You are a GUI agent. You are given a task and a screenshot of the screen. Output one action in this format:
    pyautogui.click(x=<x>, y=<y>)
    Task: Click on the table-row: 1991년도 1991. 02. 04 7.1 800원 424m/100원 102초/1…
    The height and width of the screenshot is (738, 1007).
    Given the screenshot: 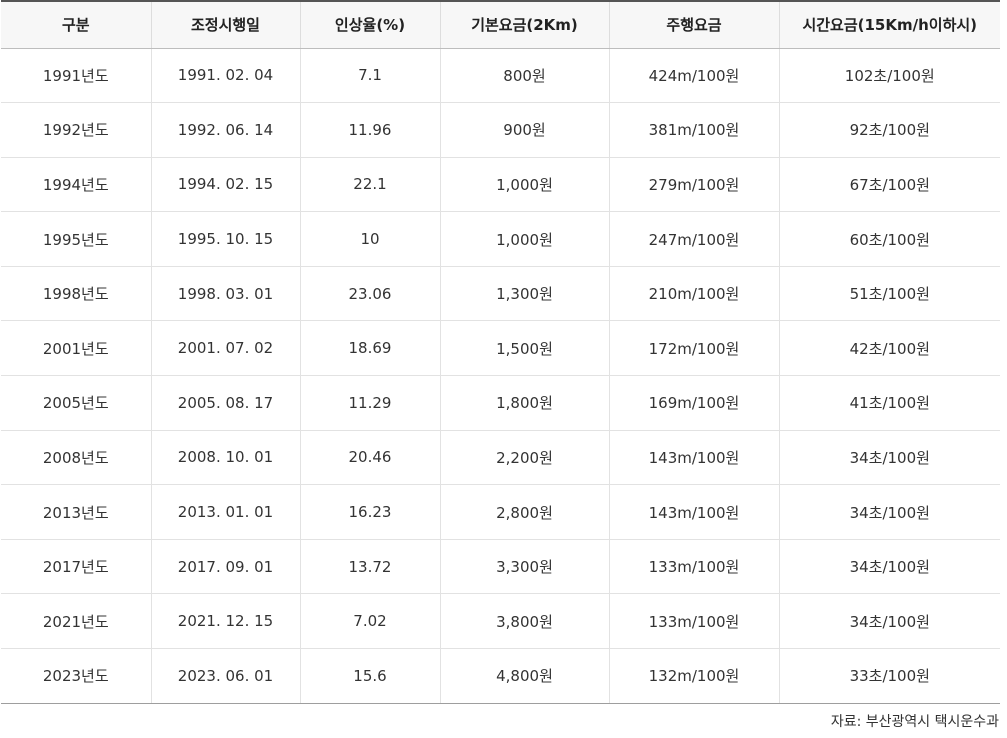 What is the action you would take?
    pyautogui.click(x=500, y=76)
    